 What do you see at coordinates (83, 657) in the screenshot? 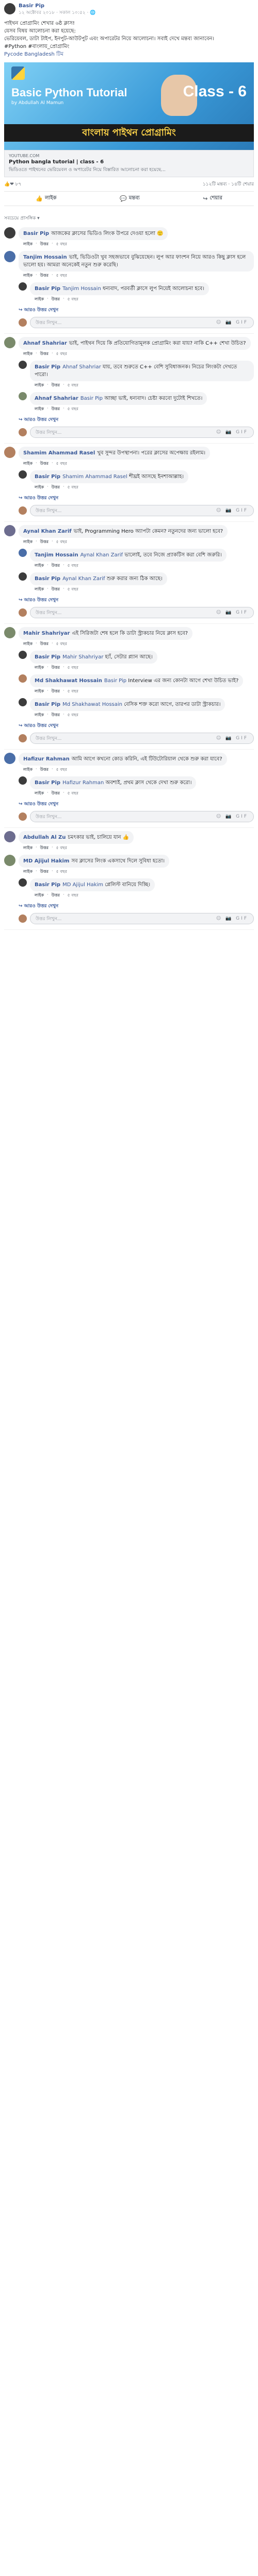
I see `mention-link: Mahir Shahriyar` at bounding box center [83, 657].